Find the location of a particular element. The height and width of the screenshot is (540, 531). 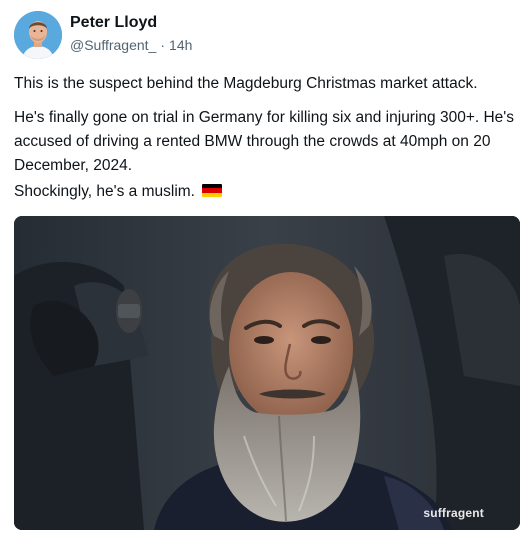

post-paragraph-3: Shockingly, he's a muslim. is located at coordinates (269, 192).